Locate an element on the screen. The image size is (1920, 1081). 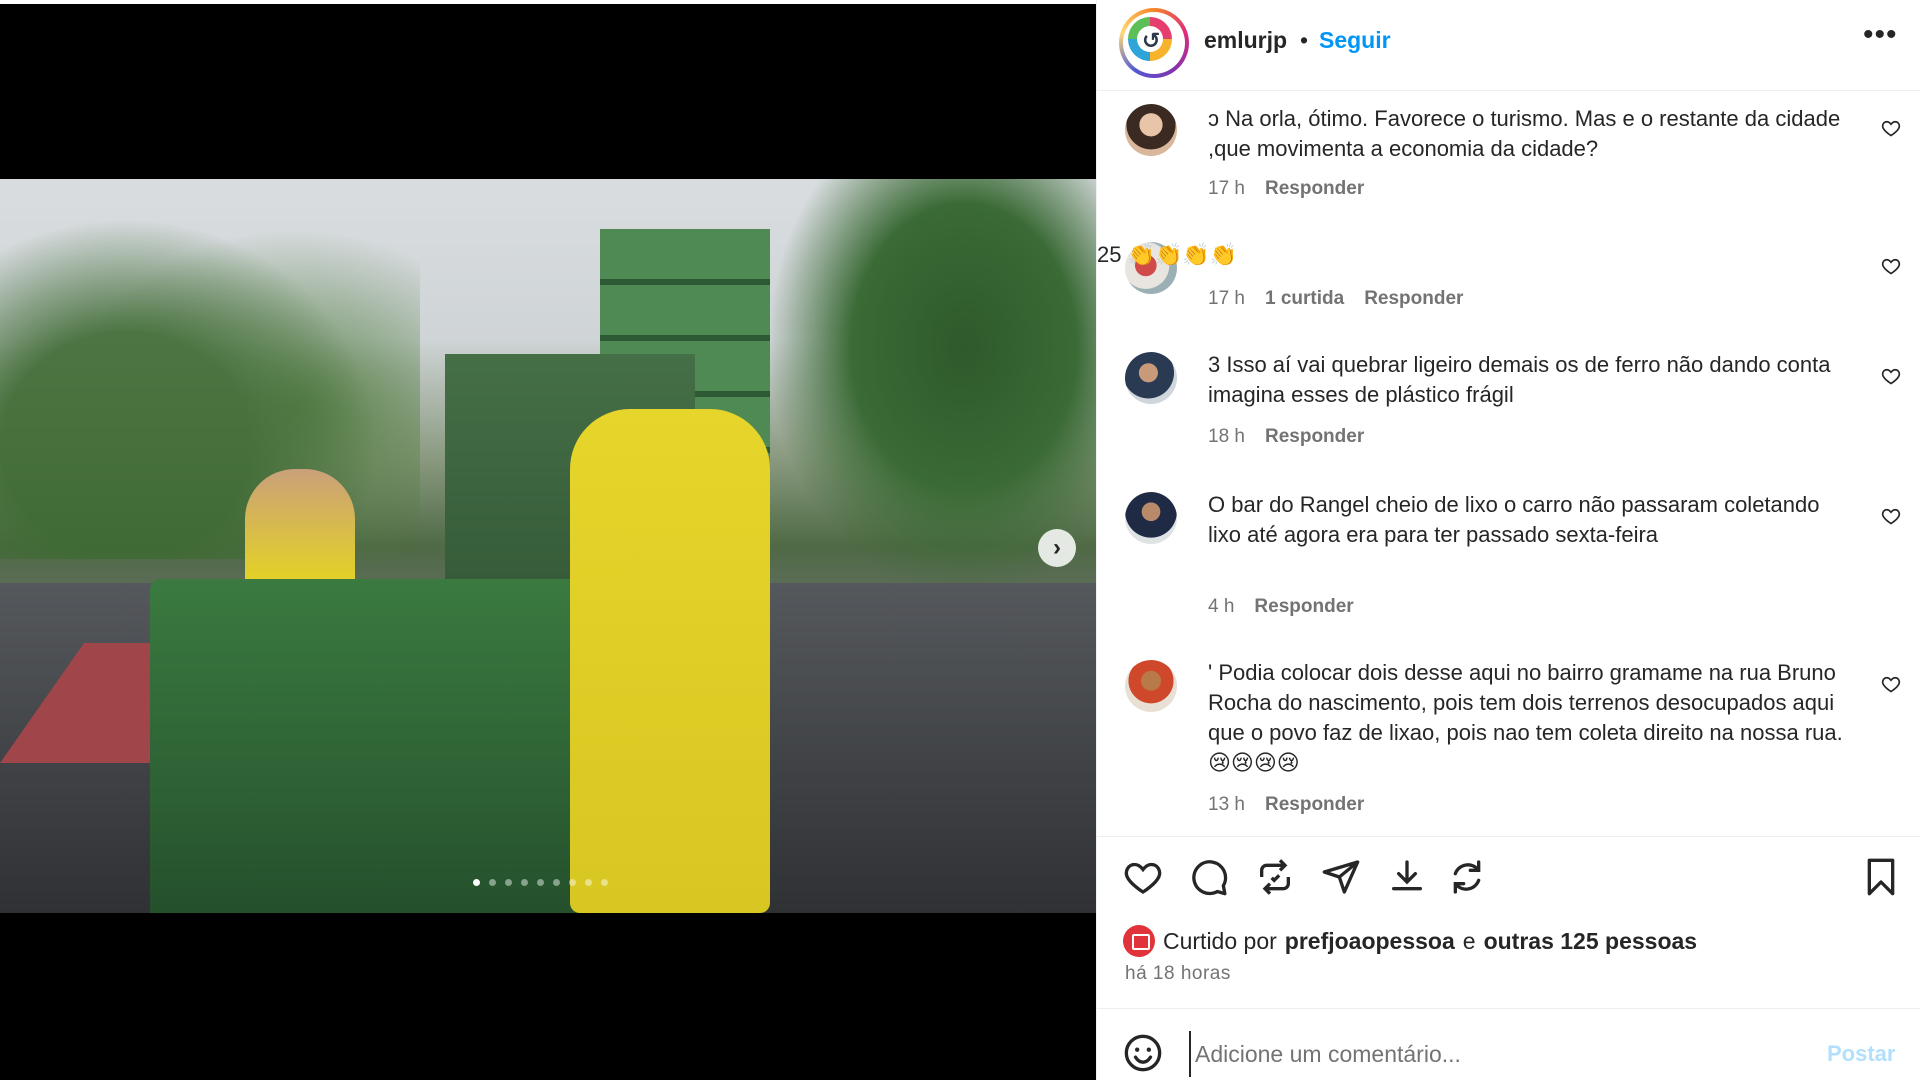
author-avatar: ↺ is located at coordinates (1154, 43).